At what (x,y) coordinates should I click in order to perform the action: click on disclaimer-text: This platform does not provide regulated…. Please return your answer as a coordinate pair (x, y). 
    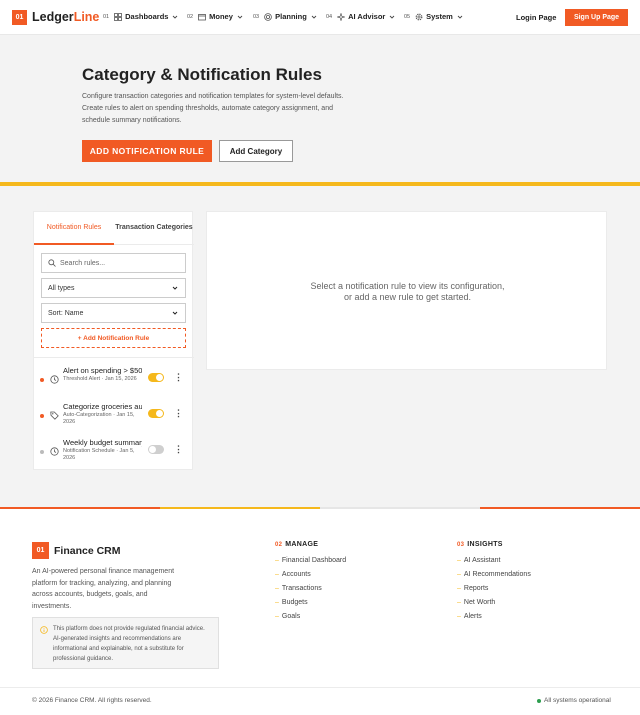
    Looking at the image, I should click on (129, 644).